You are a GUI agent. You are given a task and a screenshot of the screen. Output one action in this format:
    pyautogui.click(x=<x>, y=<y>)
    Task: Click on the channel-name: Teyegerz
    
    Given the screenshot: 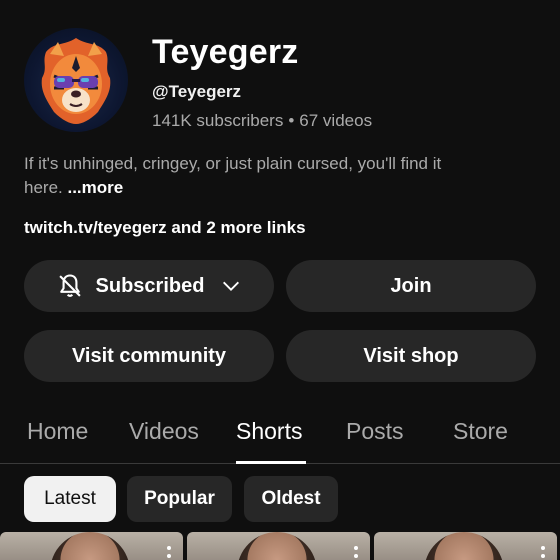 What is the action you would take?
    pyautogui.click(x=225, y=52)
    